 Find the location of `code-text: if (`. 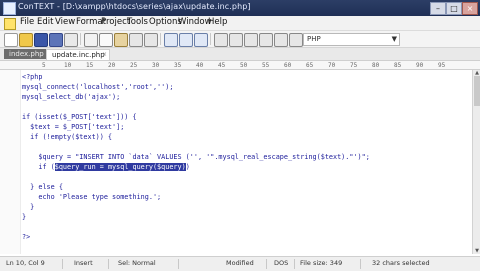

code-text: if ( is located at coordinates (38, 167).